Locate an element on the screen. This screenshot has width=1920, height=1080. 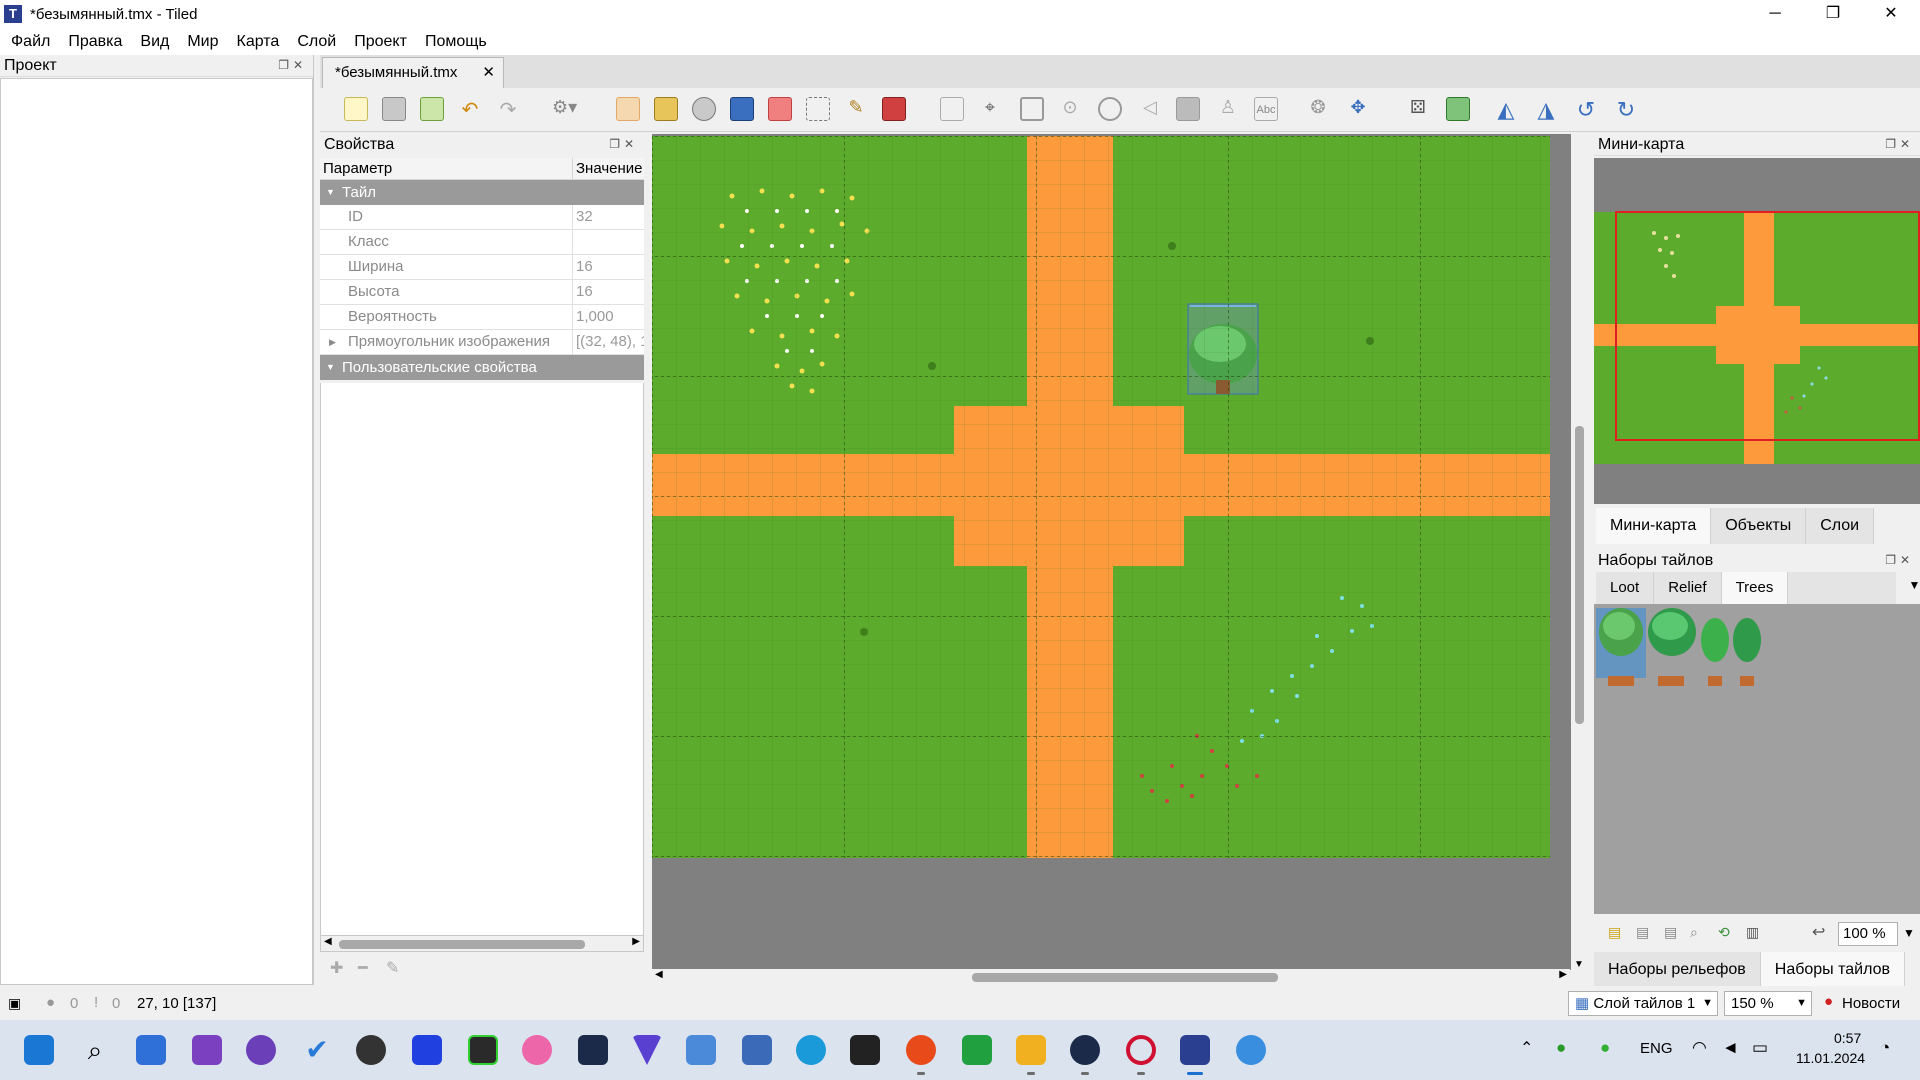
undo-icon: ↶ is located at coordinates (470, 109).